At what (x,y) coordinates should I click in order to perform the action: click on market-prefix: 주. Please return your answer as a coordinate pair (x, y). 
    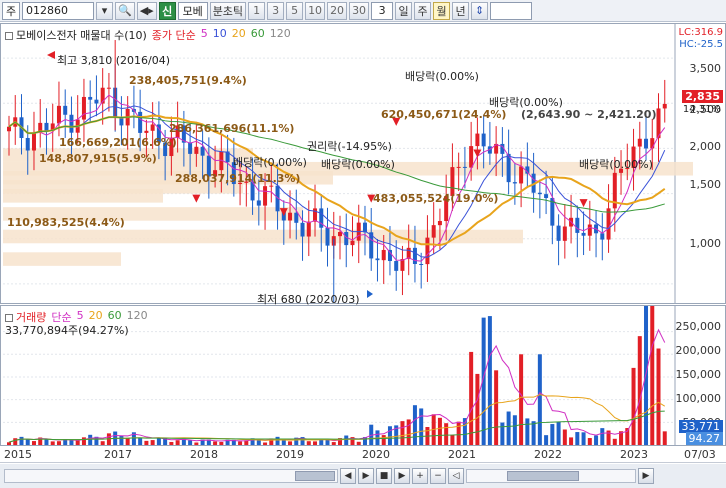
    Looking at the image, I should click on (11, 10).